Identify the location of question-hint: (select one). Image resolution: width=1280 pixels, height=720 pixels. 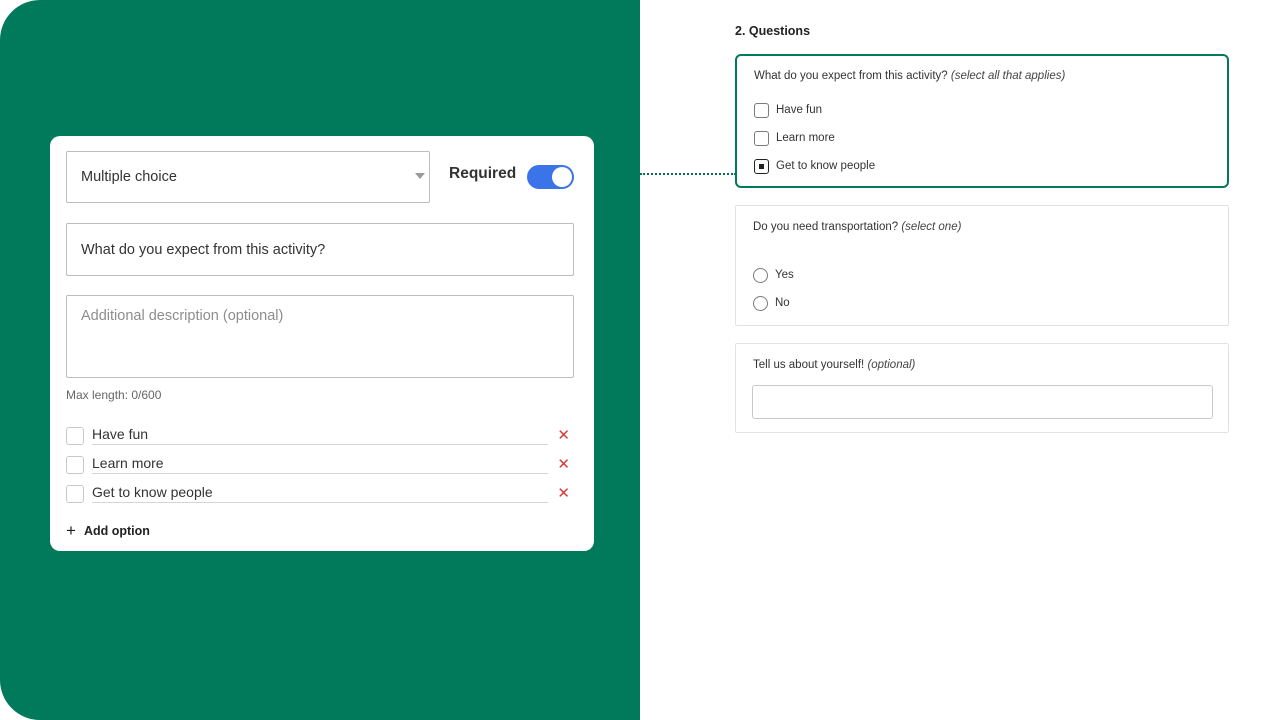
(931, 227).